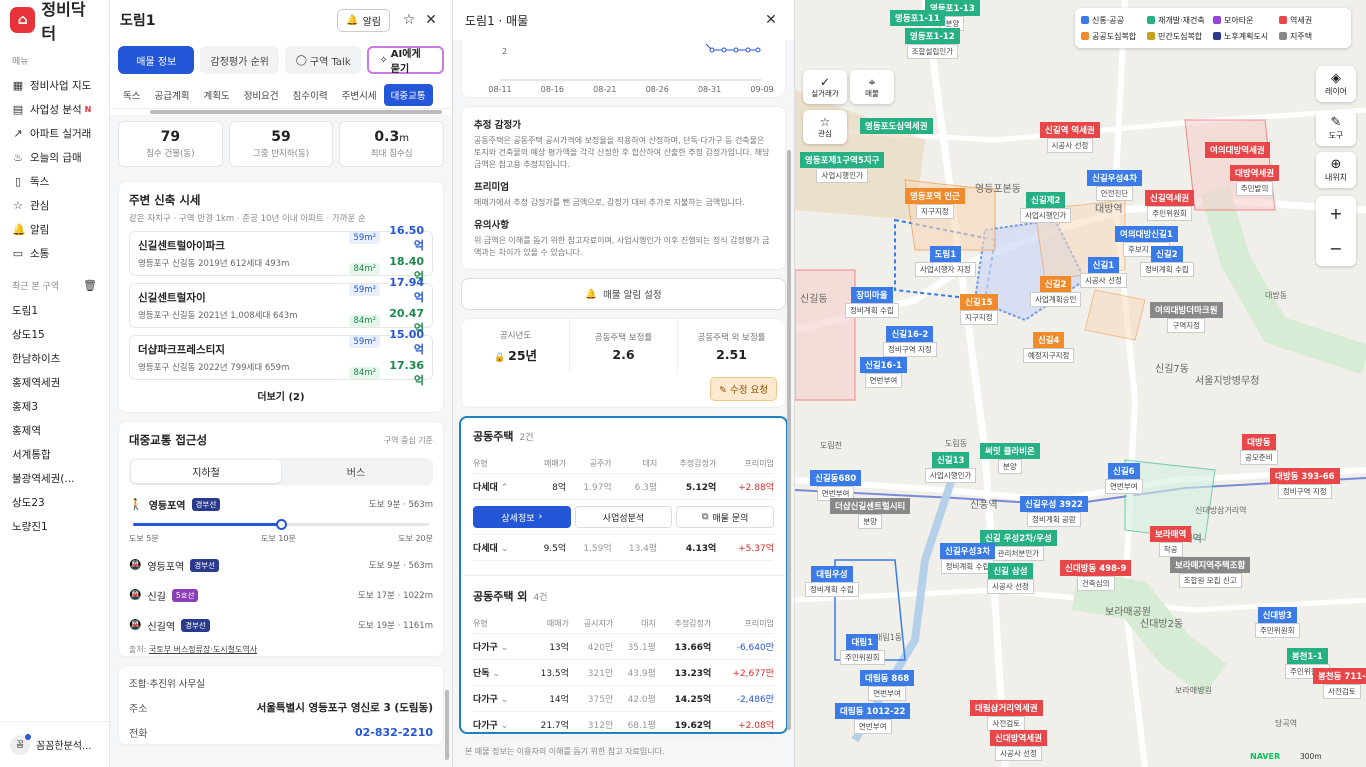  Describe the element at coordinates (872, 87) in the screenshot. I see `map-tool-1: ⌖ 매물` at that location.